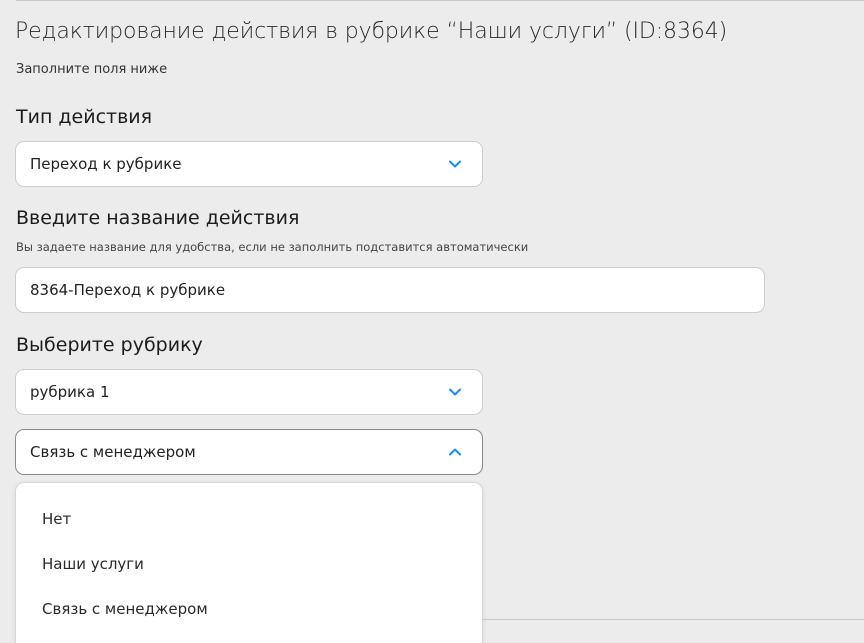  Describe the element at coordinates (128, 290) in the screenshot. I see `action-name-value: 8364-Переход к рубрике` at that location.